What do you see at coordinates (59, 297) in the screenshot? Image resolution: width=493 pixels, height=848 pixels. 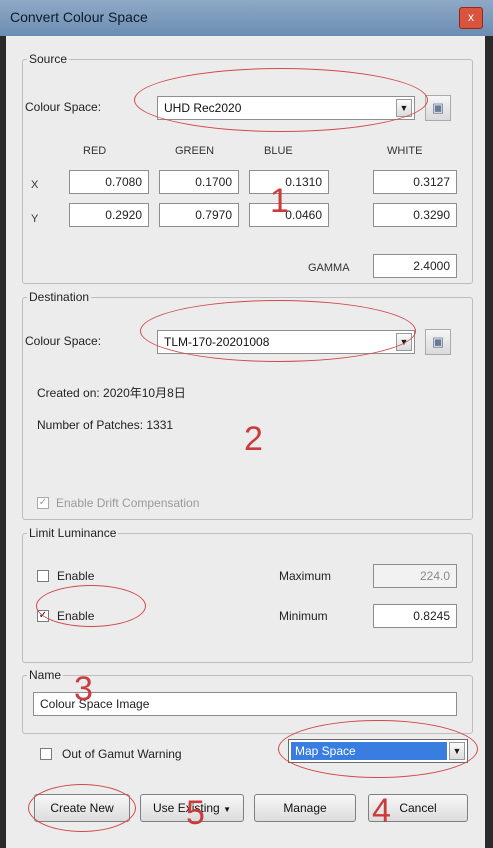 I see `destination-legend: Destination` at bounding box center [59, 297].